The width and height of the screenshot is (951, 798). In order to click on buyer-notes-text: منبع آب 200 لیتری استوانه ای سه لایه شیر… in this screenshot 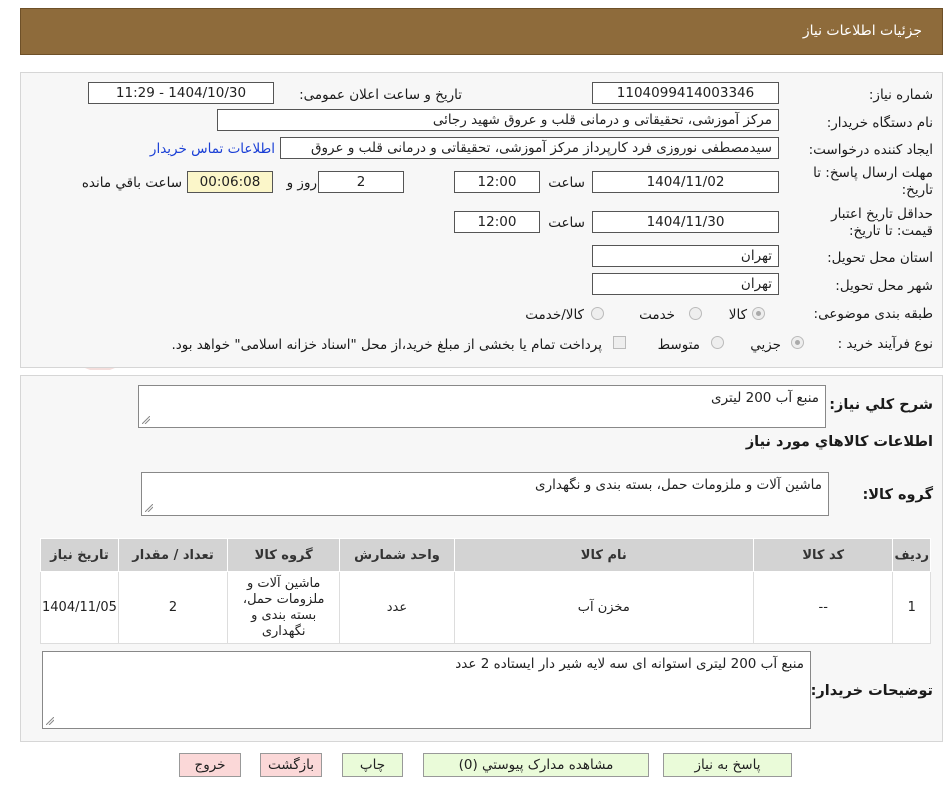, I will do `click(629, 664)`.